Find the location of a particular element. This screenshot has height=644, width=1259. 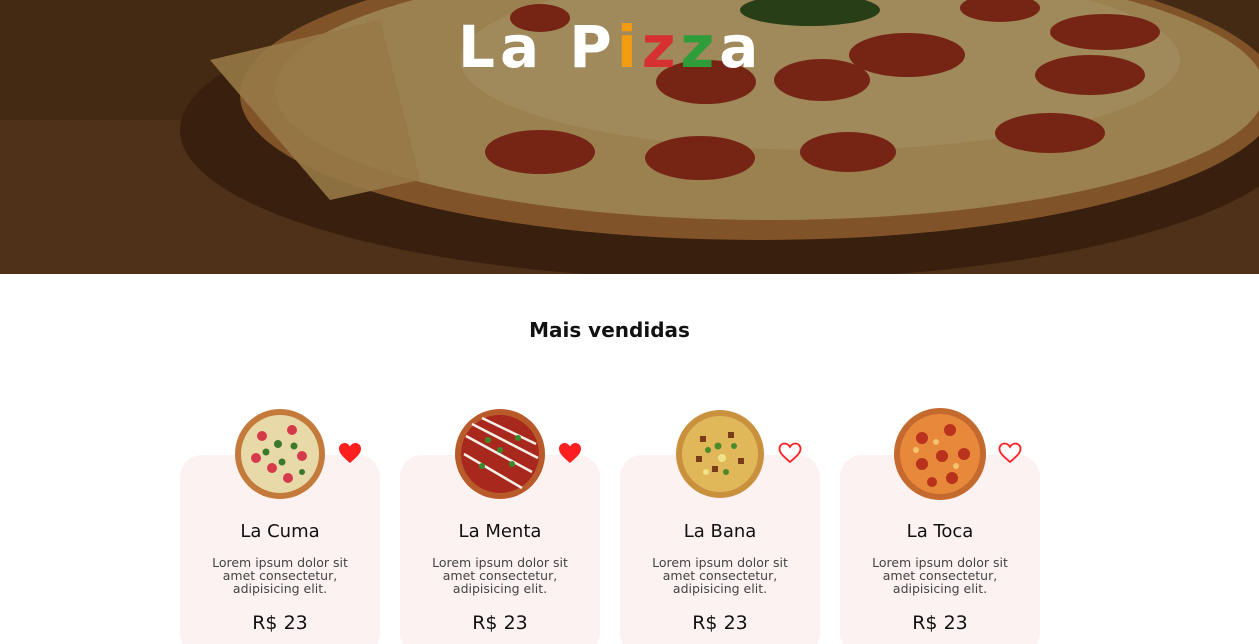

product-name: La Cuma is located at coordinates (280, 531).